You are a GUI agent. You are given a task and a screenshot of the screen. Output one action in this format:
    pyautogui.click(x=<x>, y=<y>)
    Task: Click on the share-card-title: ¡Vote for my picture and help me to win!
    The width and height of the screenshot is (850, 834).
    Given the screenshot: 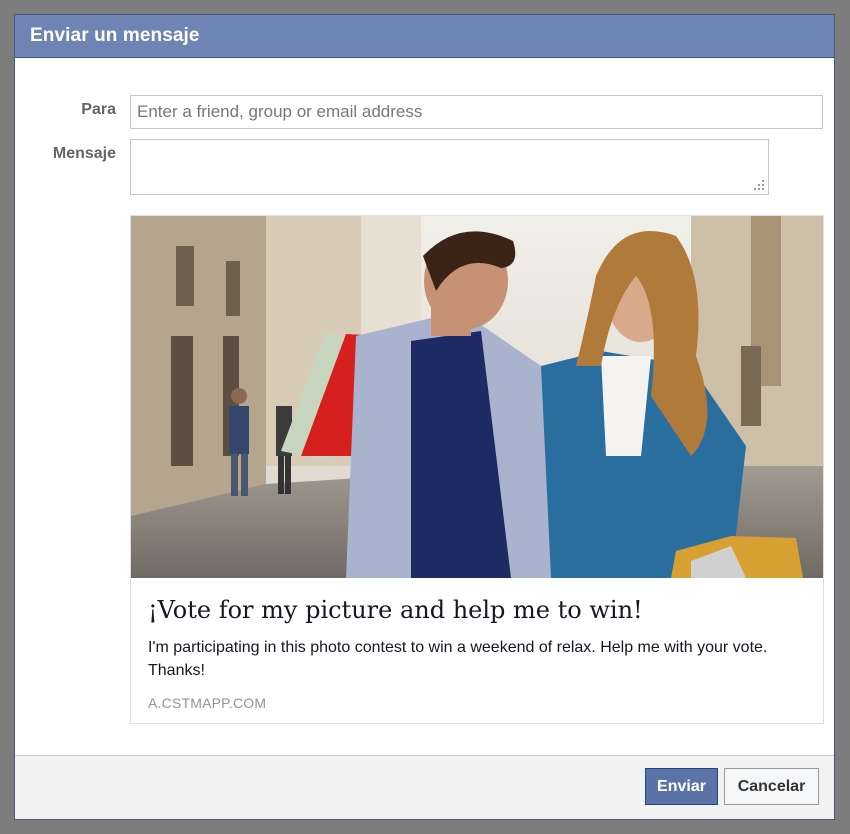 What is the action you would take?
    pyautogui.click(x=395, y=610)
    